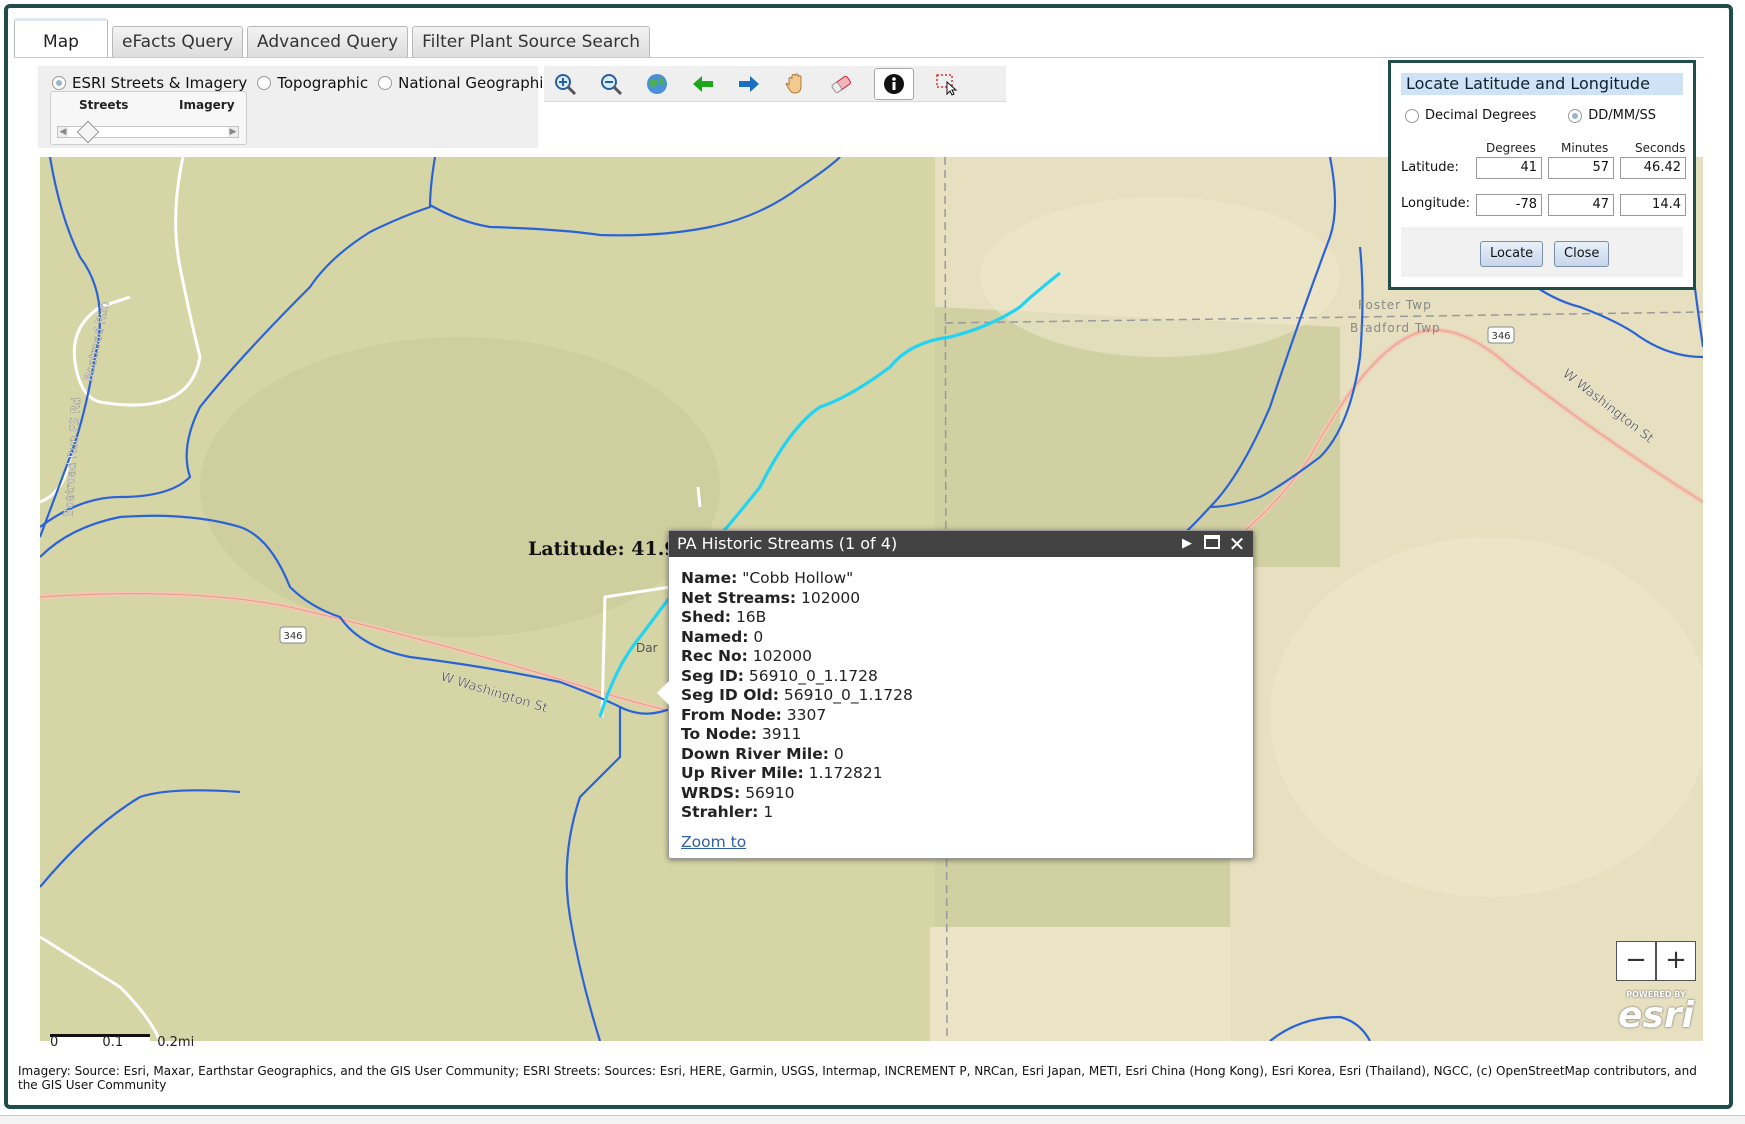 This screenshot has height=1124, width=1745. Describe the element at coordinates (749, 617) in the screenshot. I see `popup-field-value: 16B` at that location.